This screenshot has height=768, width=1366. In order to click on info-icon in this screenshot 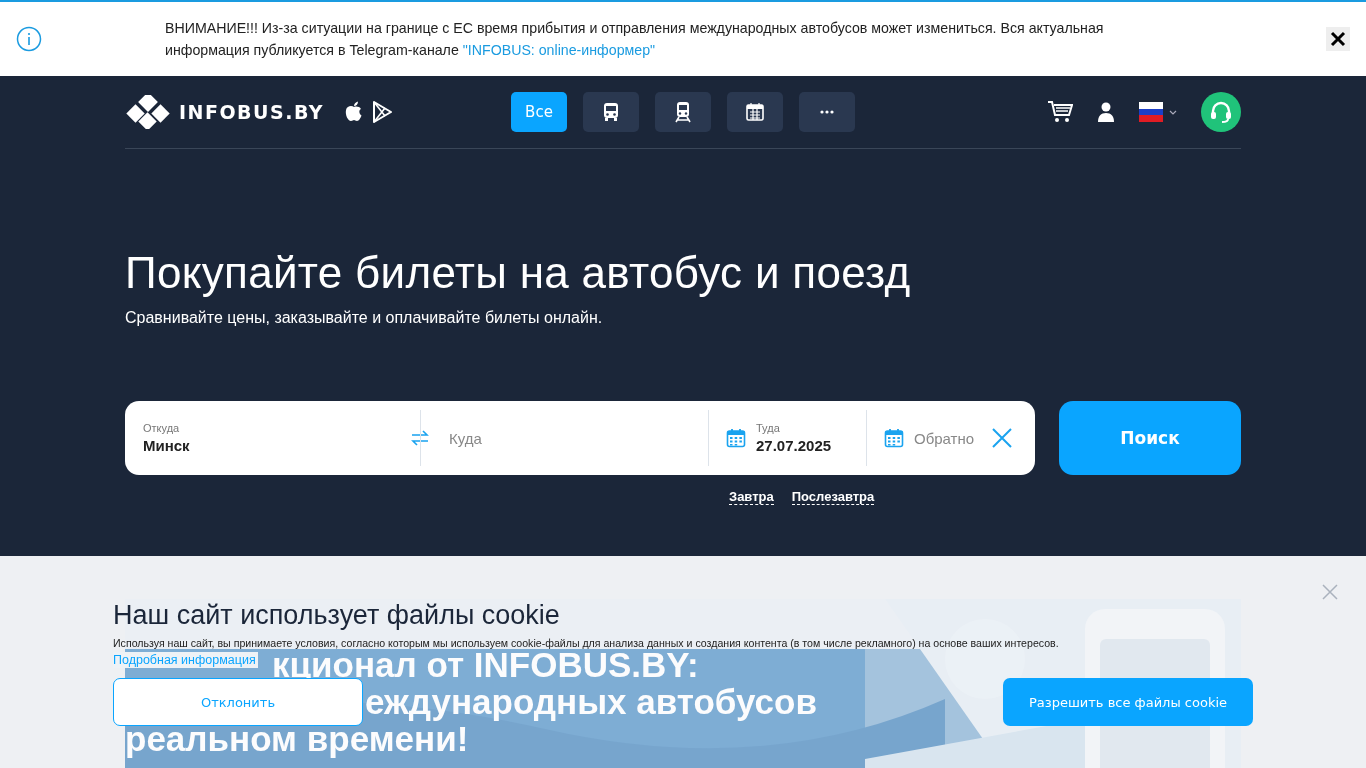, I will do `click(29, 39)`.